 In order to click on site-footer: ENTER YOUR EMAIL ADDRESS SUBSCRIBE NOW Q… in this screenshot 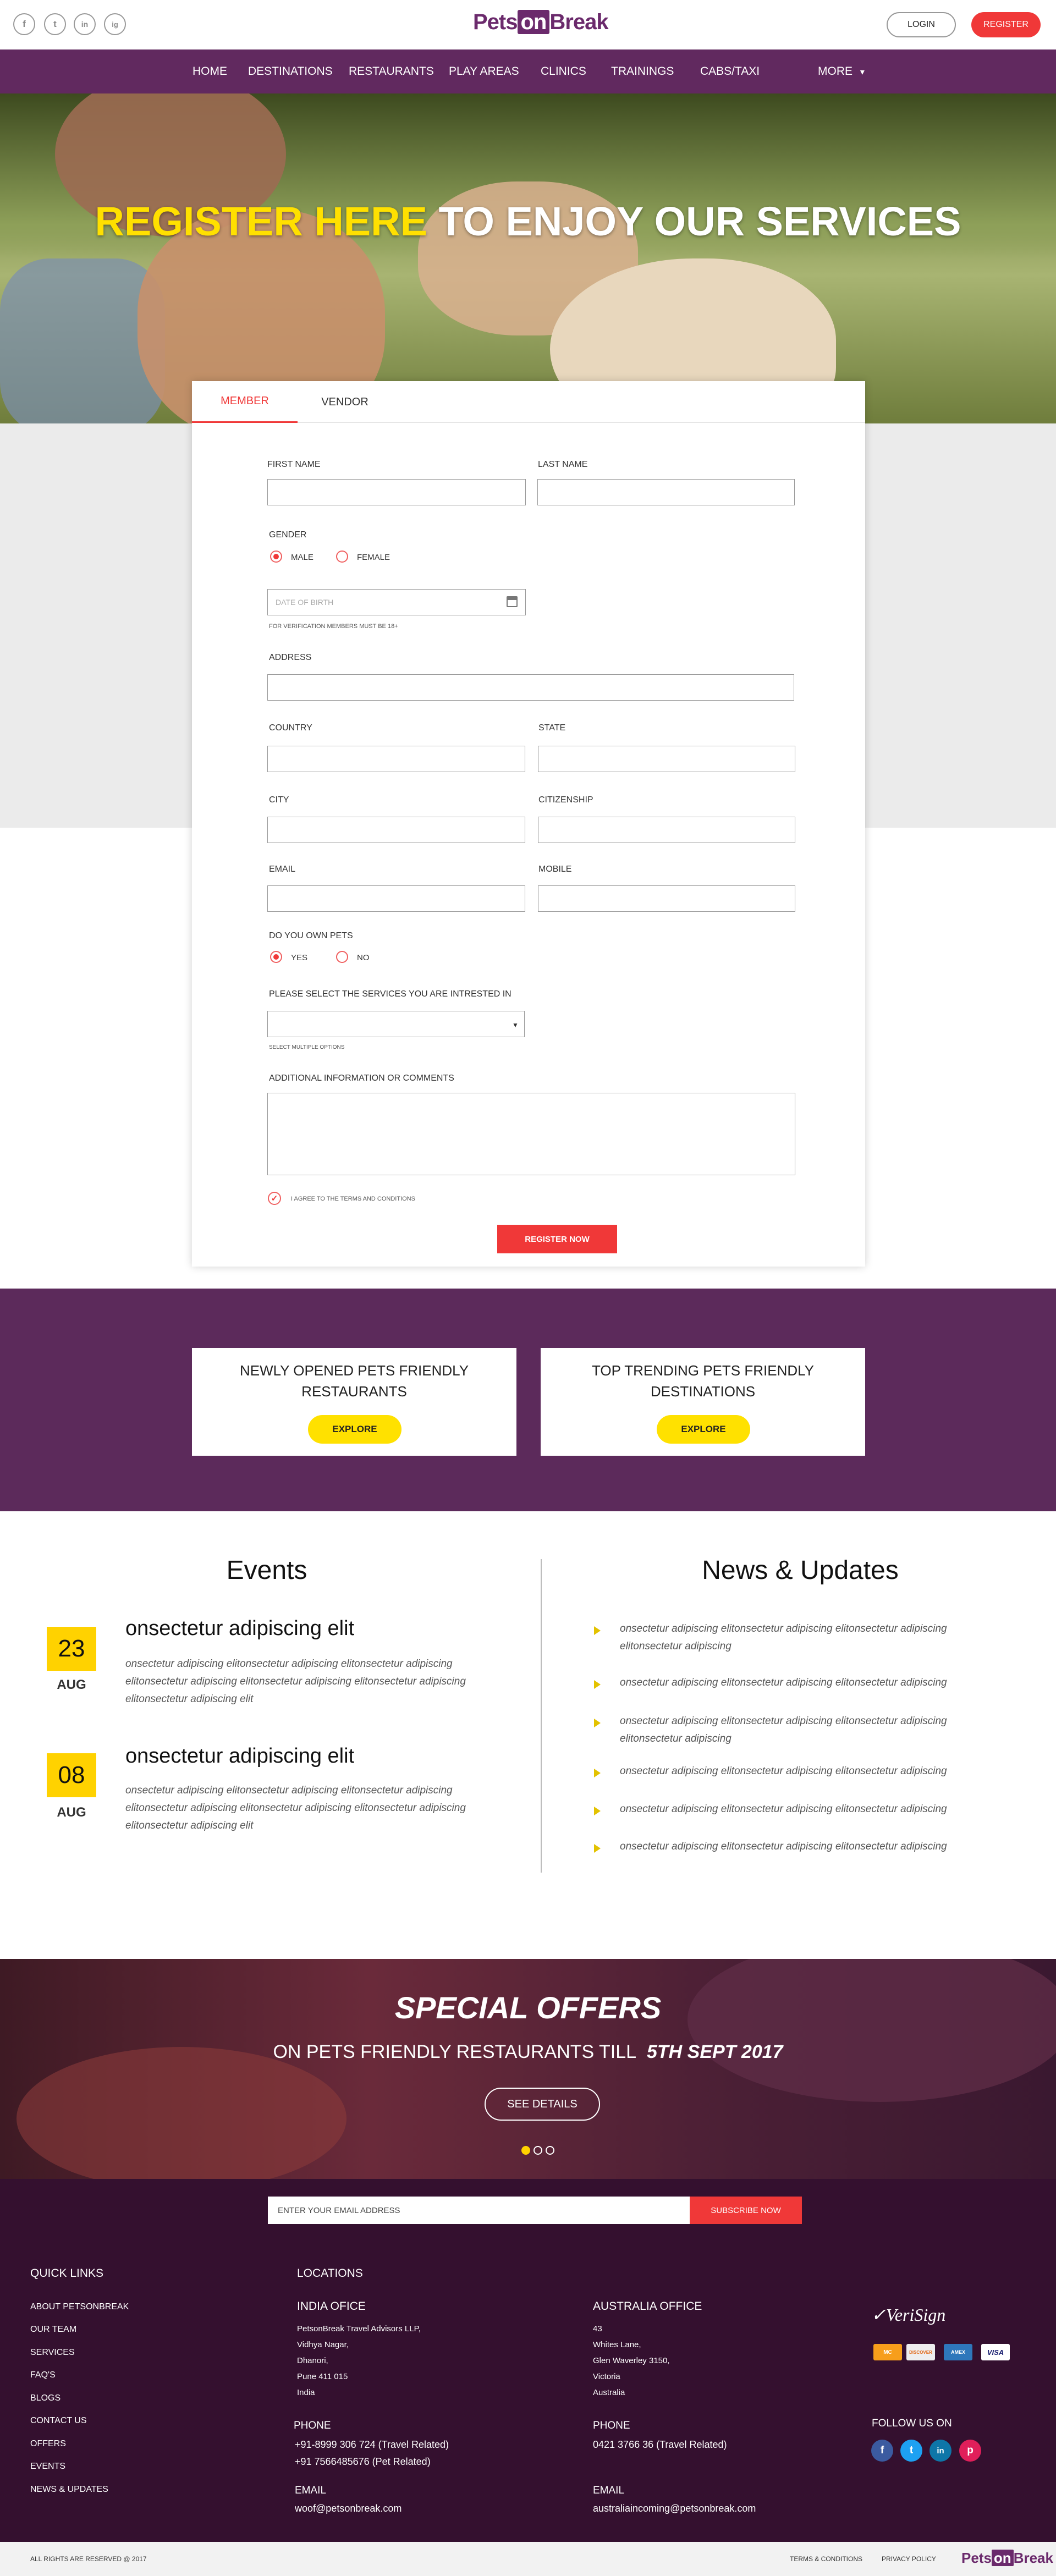, I will do `click(528, 2360)`.